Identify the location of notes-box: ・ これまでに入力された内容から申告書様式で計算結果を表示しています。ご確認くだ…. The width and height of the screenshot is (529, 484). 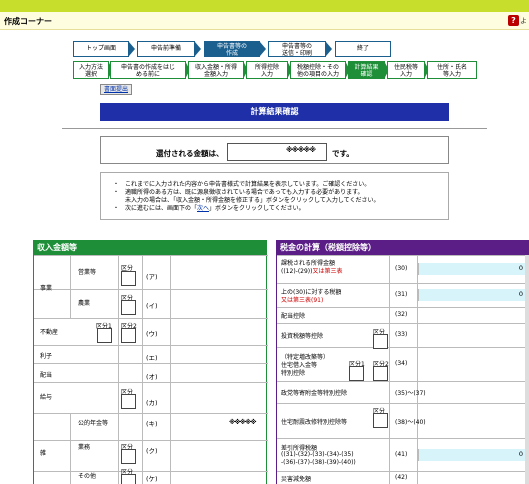
(274, 196).